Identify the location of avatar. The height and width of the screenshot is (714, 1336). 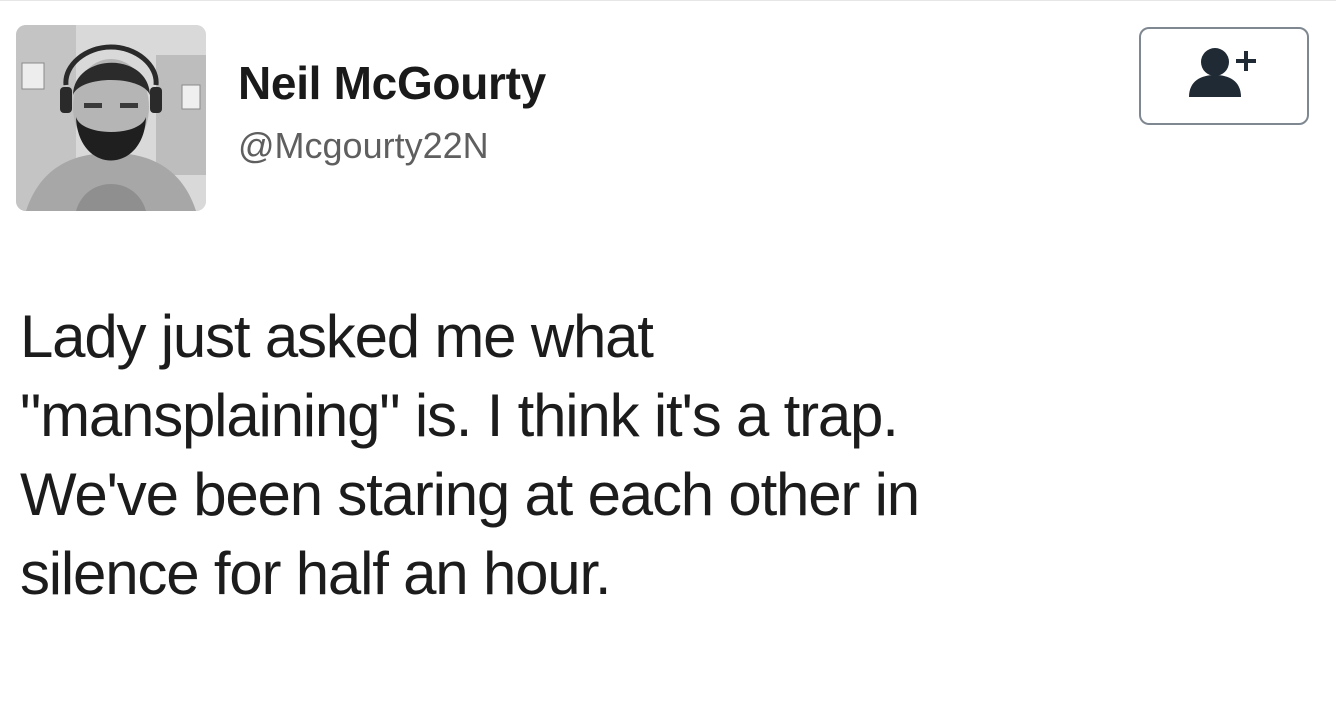
(111, 118).